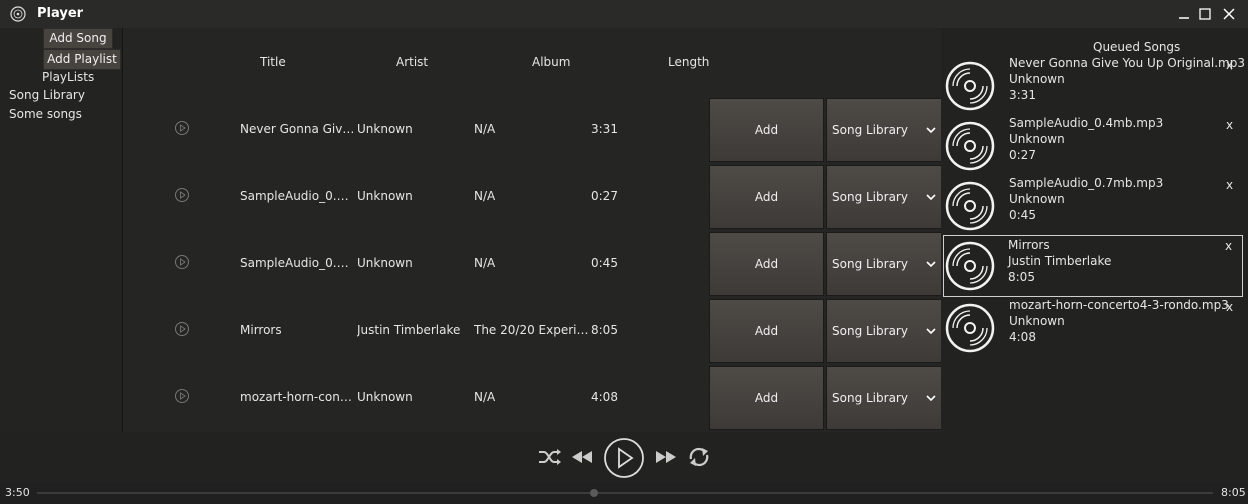 This screenshot has width=1248, height=504. What do you see at coordinates (17, 492) in the screenshot?
I see `elapsed-time: 3:50` at bounding box center [17, 492].